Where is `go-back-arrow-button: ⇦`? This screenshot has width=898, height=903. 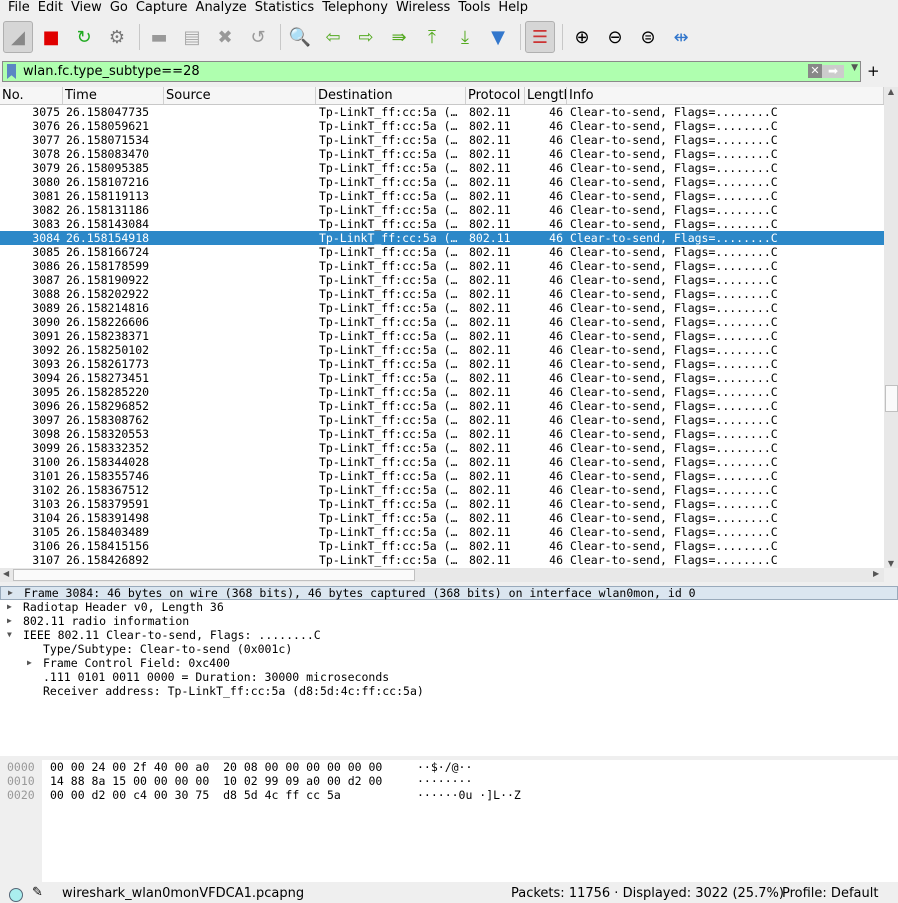
go-back-arrow-button: ⇦ is located at coordinates (333, 37).